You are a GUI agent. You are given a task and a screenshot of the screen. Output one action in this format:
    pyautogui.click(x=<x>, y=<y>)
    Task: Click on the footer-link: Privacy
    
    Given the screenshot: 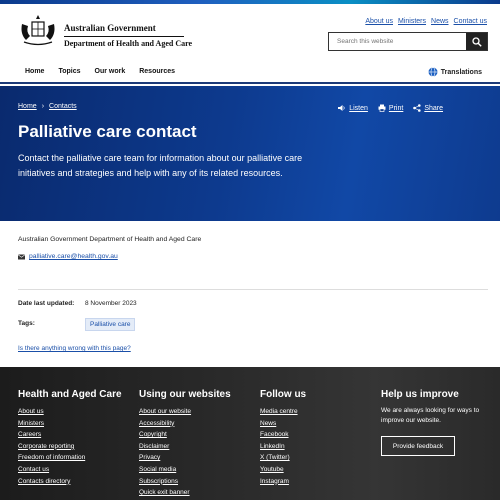 What is the action you would take?
    pyautogui.click(x=149, y=457)
    